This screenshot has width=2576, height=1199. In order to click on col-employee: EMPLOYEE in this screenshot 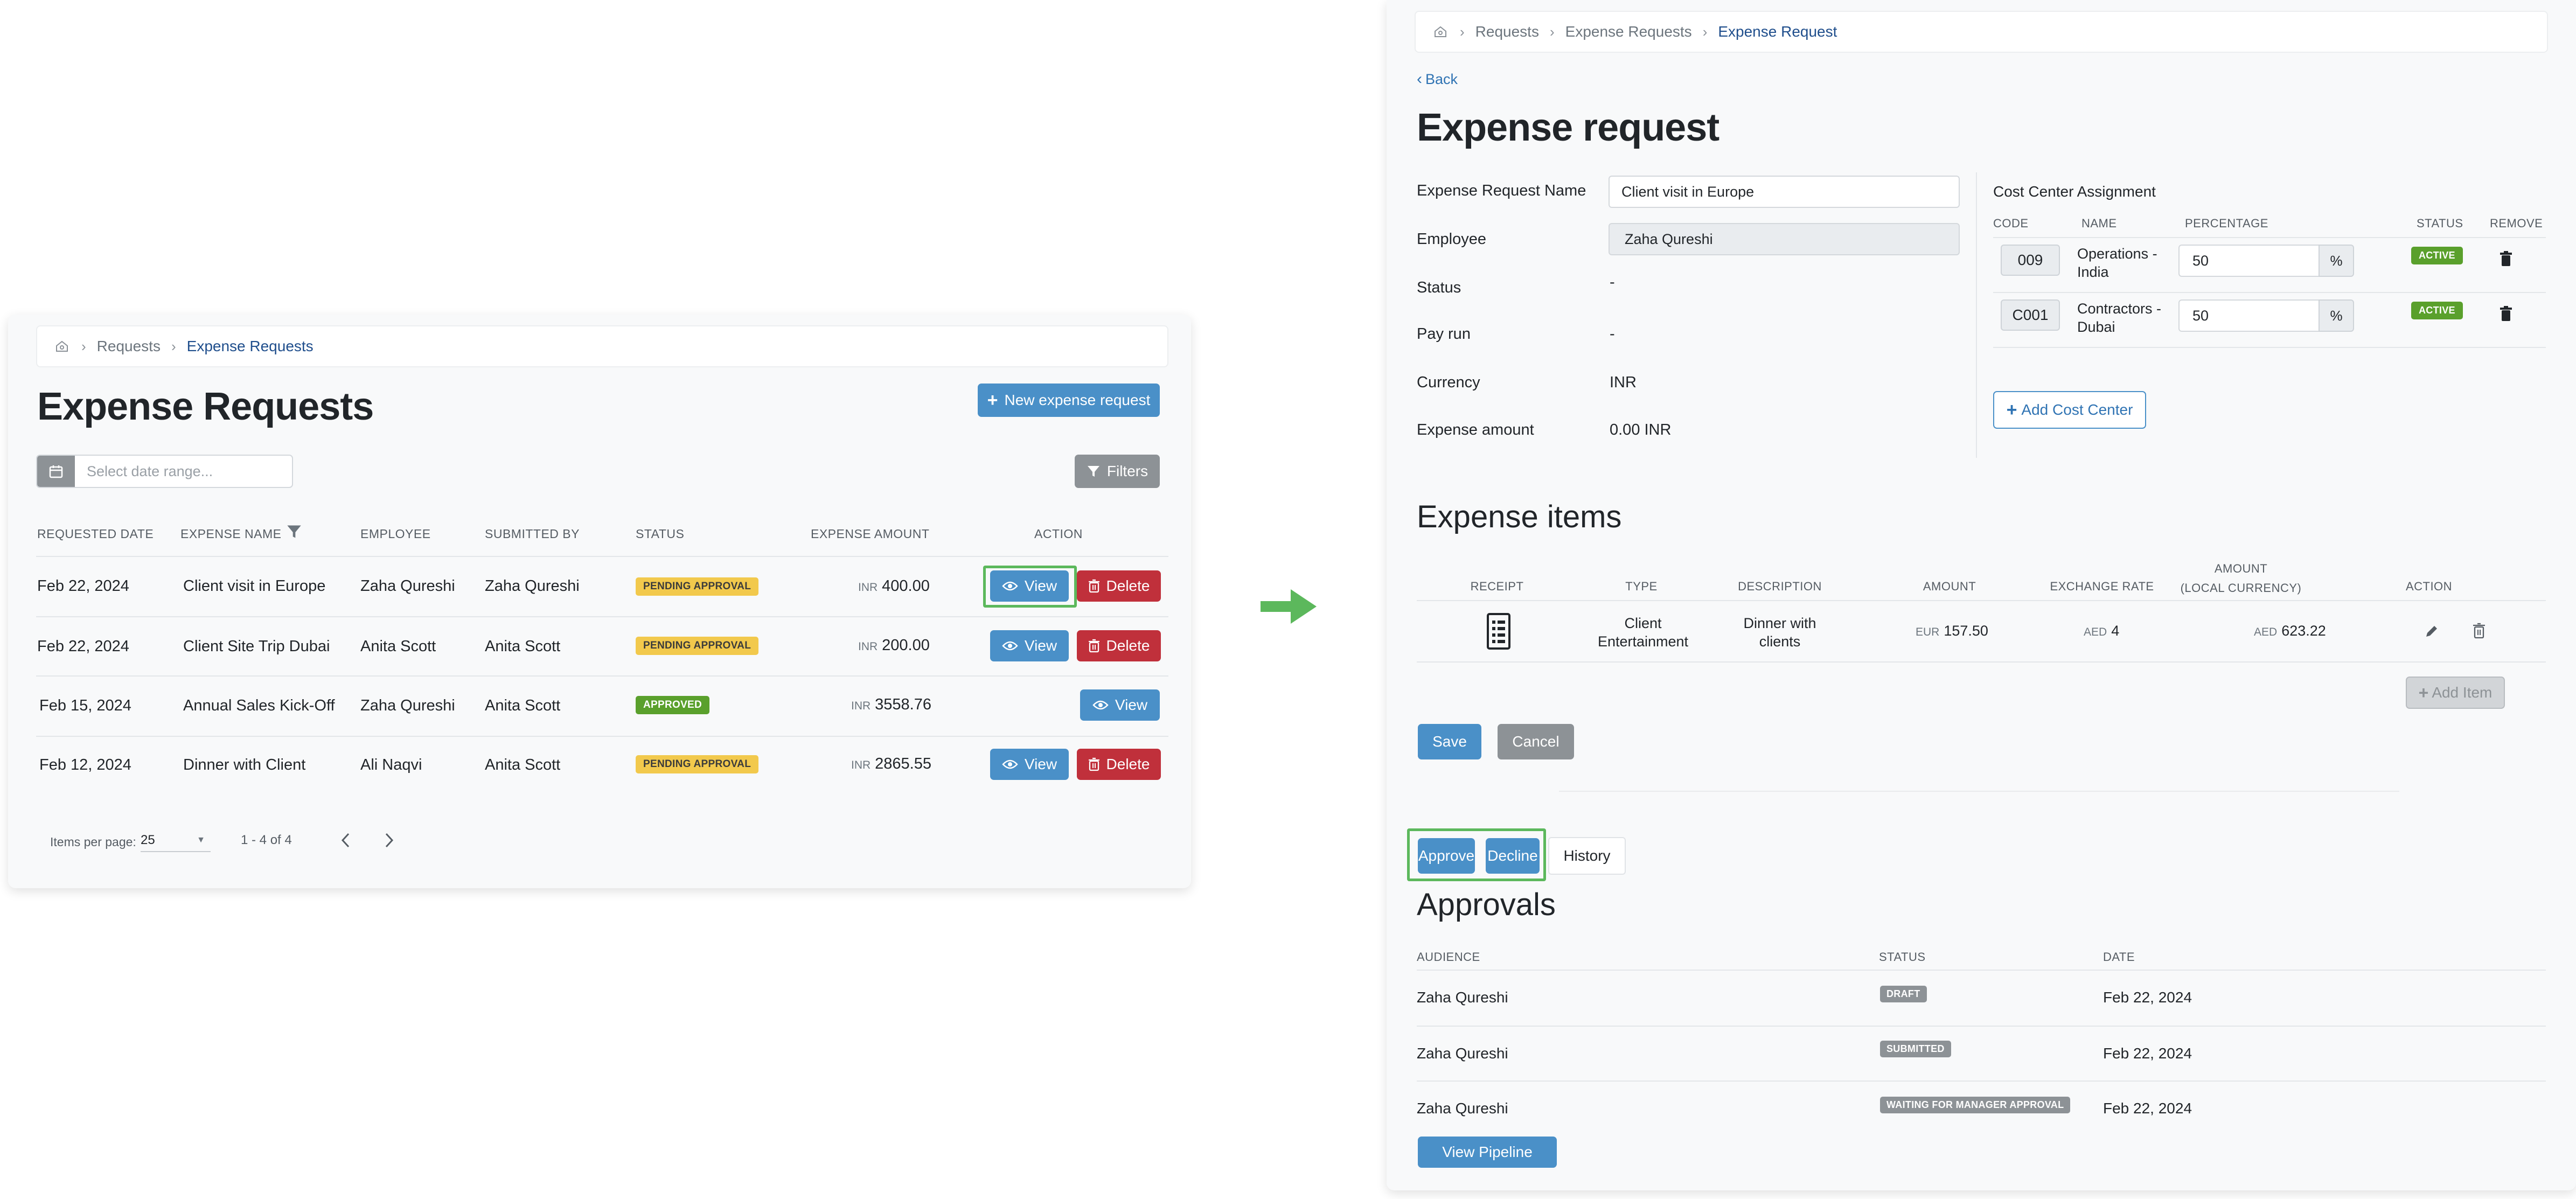, I will do `click(396, 534)`.